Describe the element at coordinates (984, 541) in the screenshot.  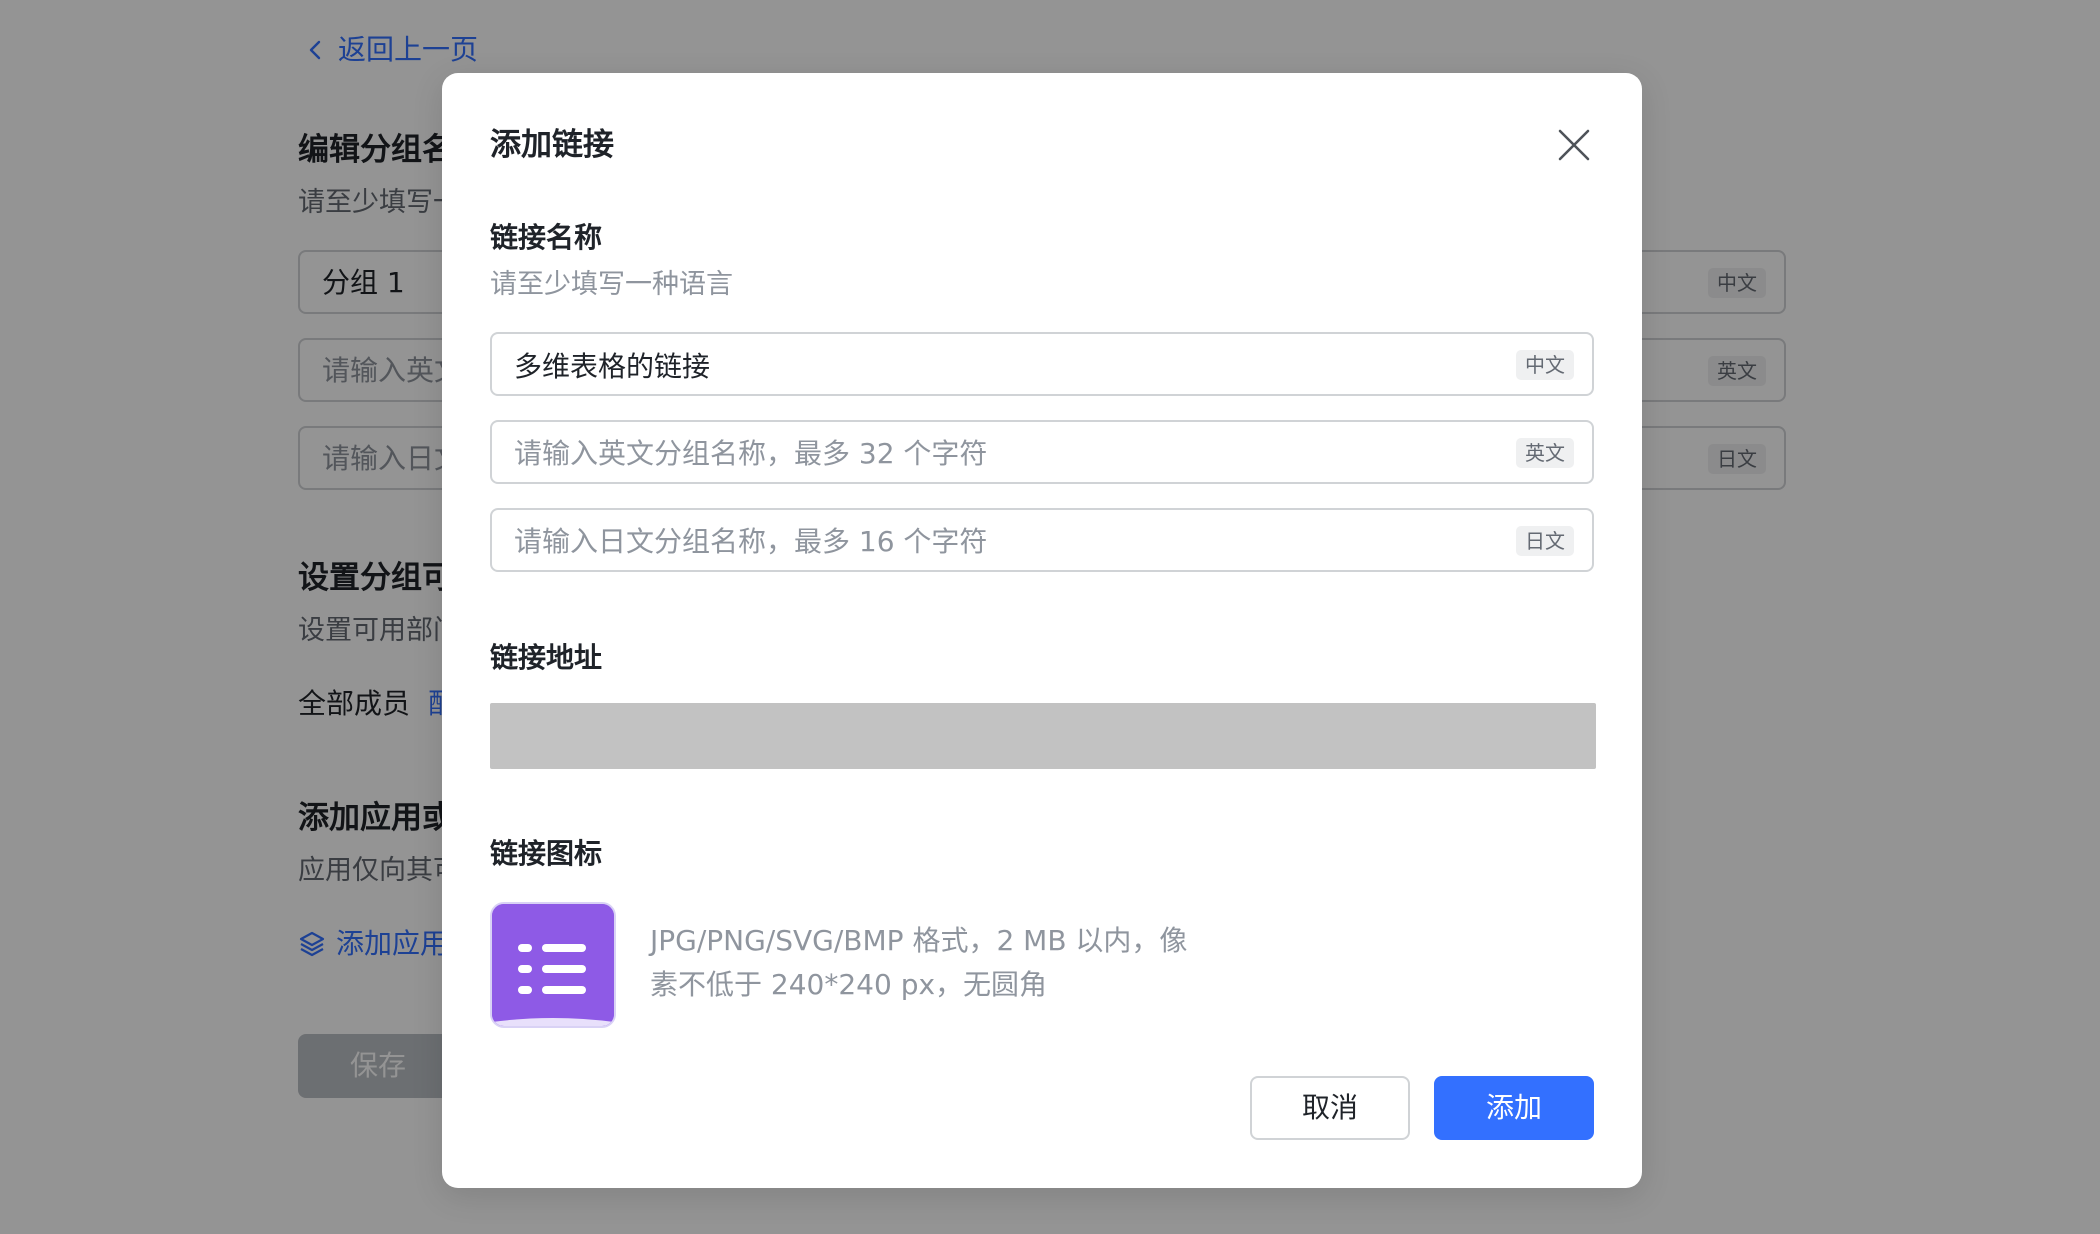
I see `link-name-ja-input` at that location.